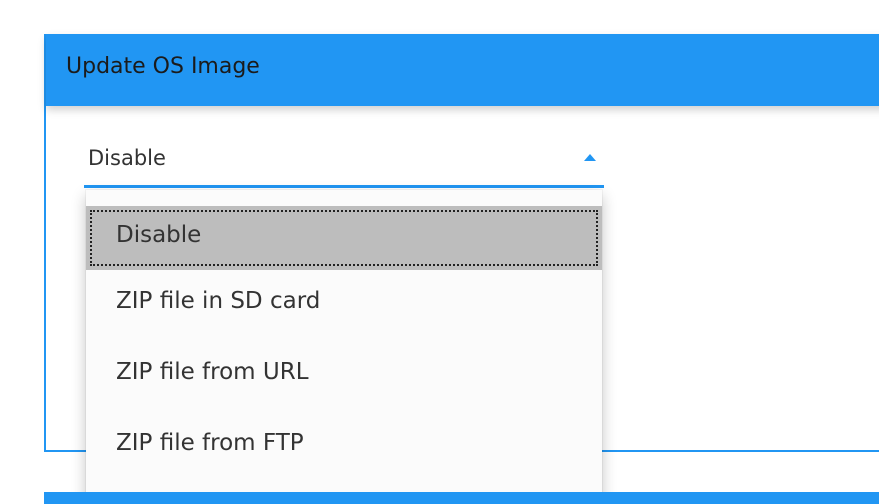  Describe the element at coordinates (590, 157) in the screenshot. I see `caret-up-icon` at that location.